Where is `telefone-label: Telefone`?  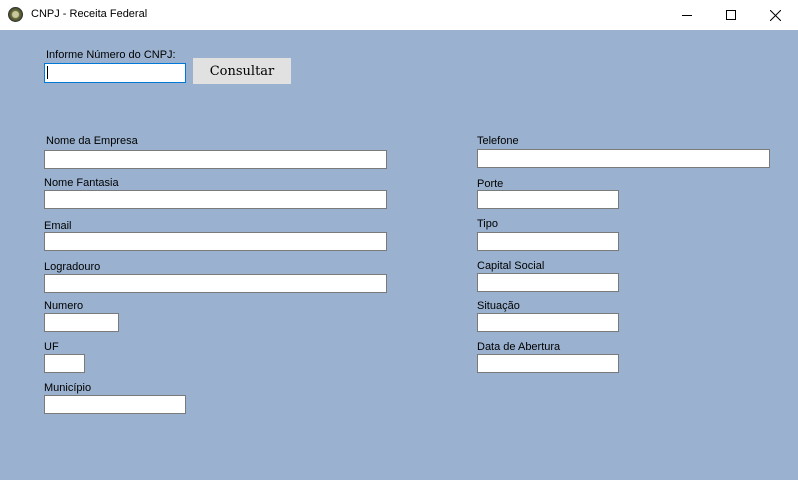 telefone-label: Telefone is located at coordinates (498, 141).